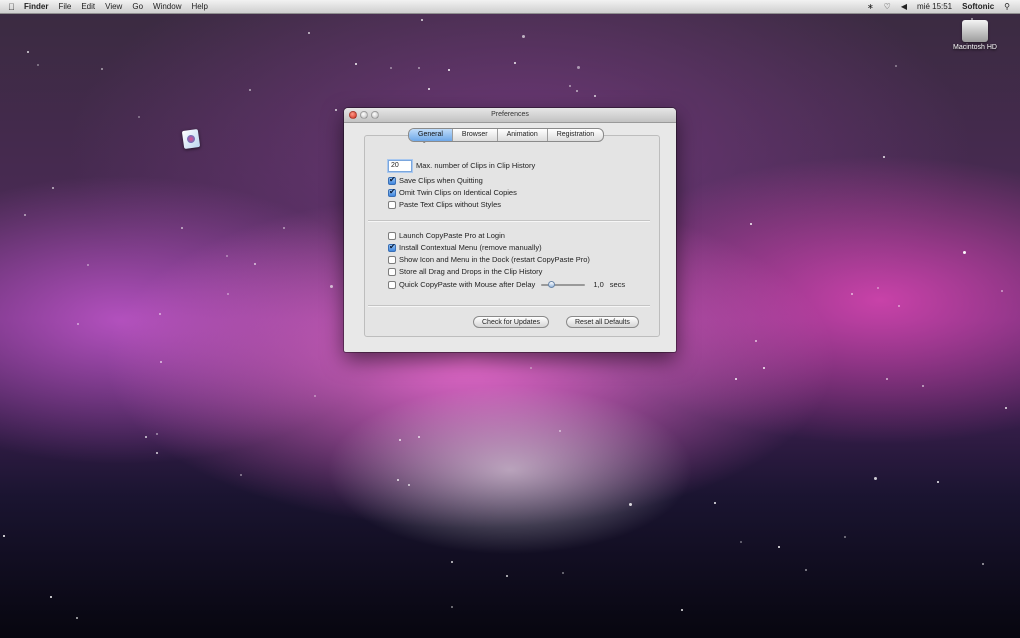  I want to click on menu-finder: Finder, so click(36, 6).